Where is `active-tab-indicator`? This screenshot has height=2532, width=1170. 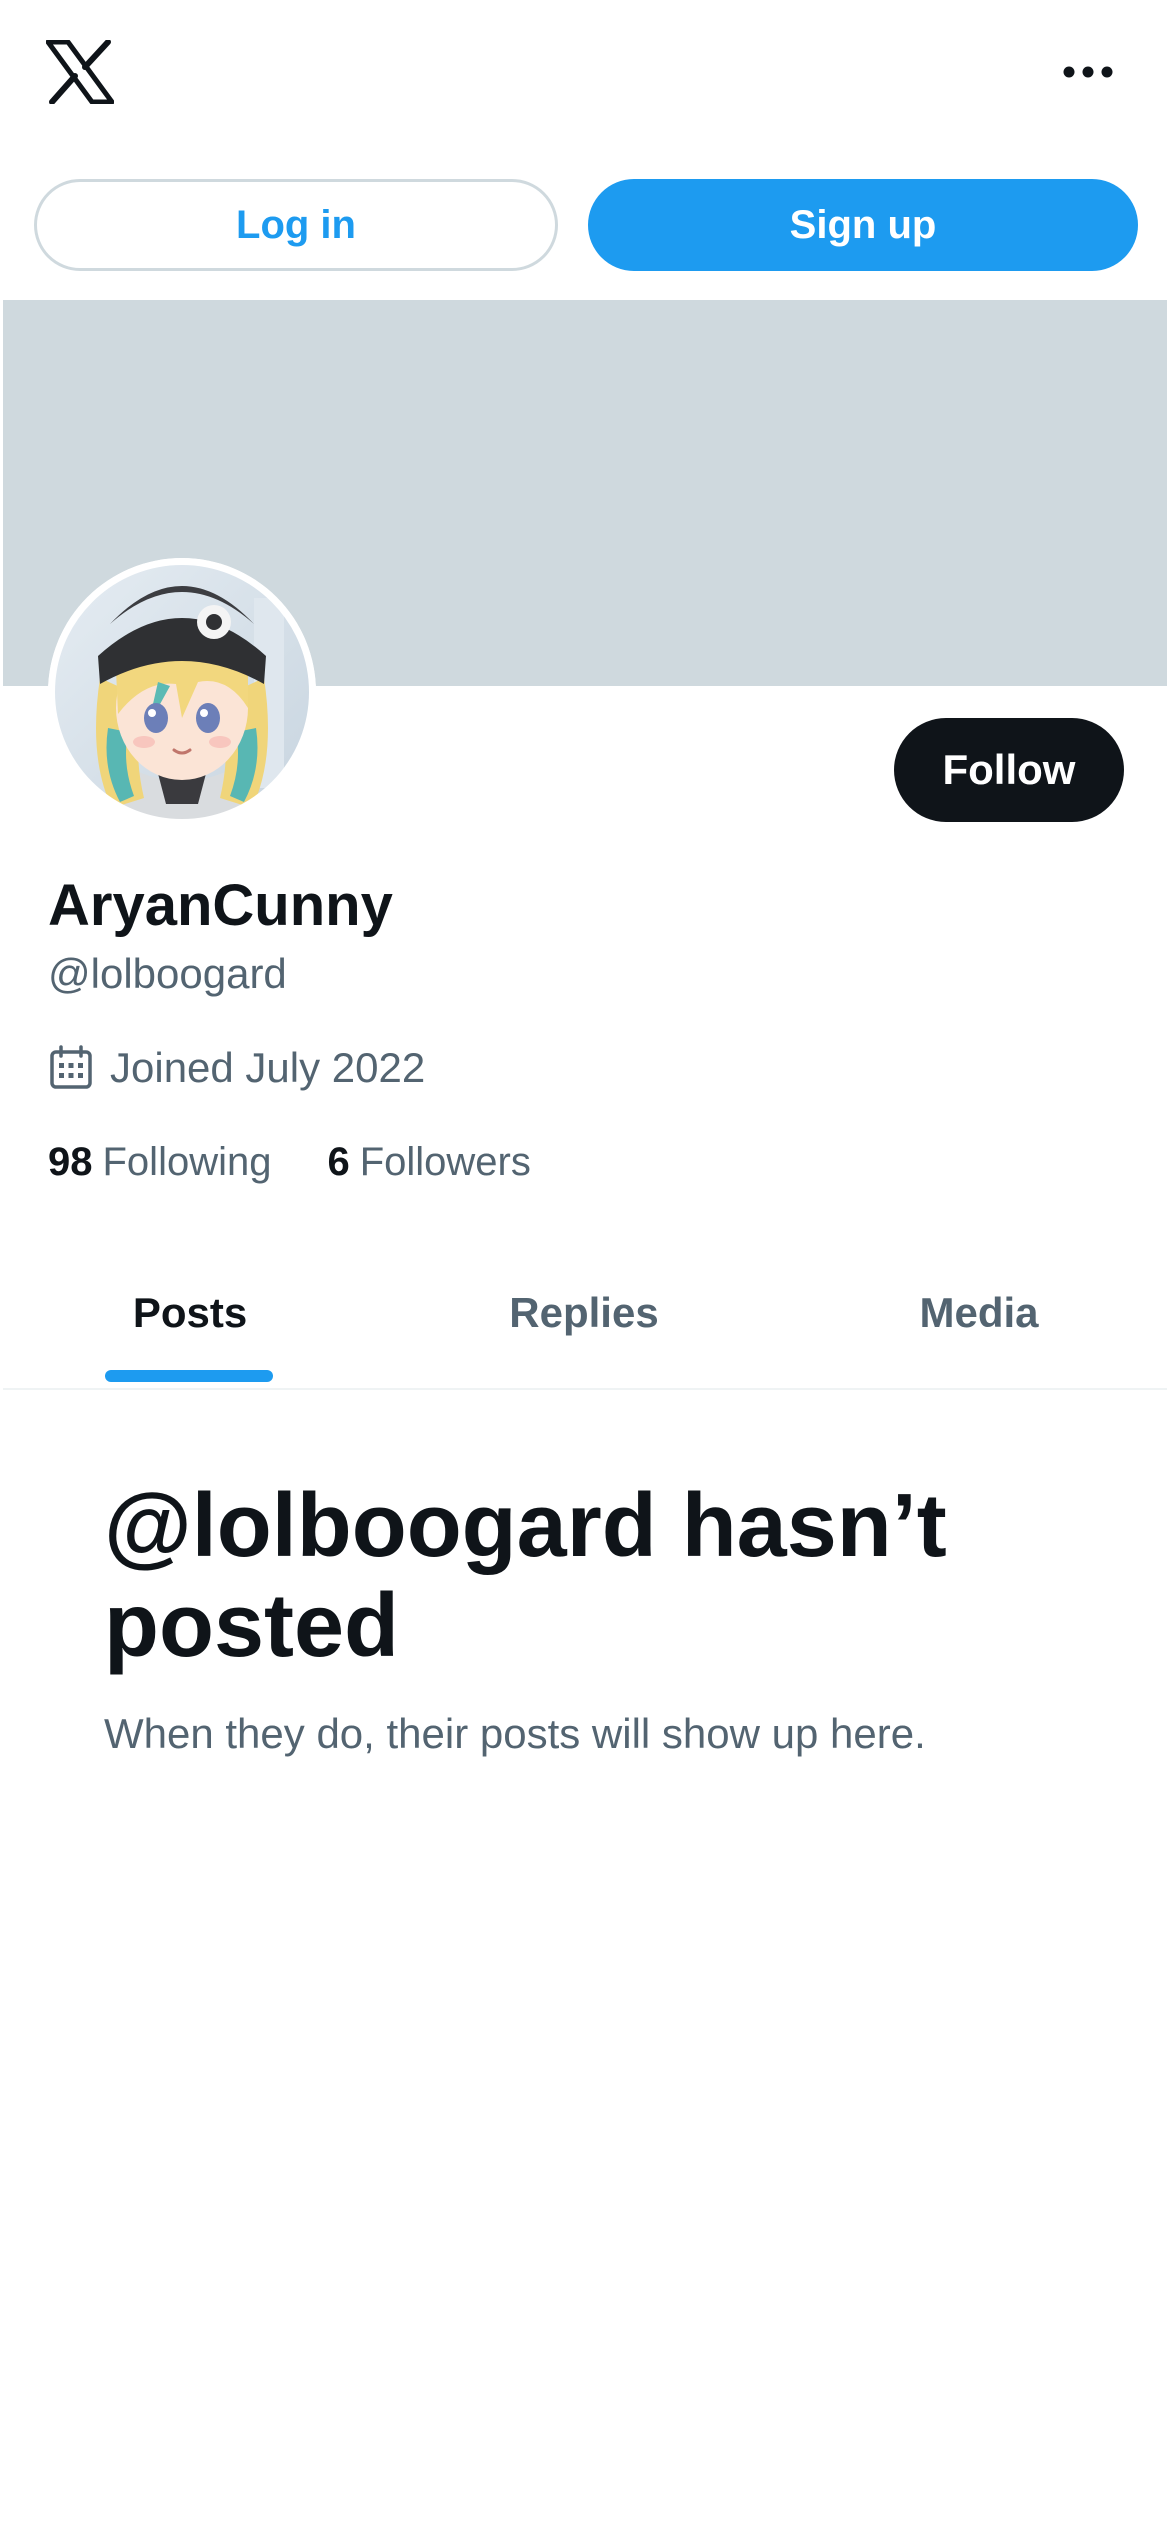 active-tab-indicator is located at coordinates (189, 1376).